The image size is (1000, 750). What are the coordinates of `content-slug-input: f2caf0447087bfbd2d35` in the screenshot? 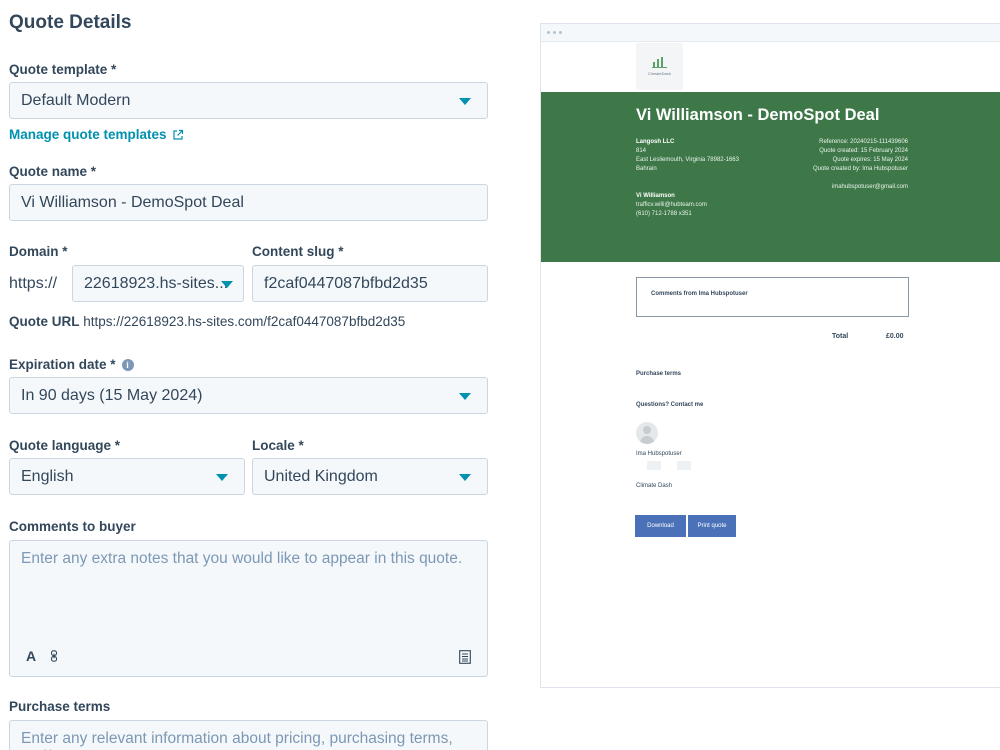 It's located at (370, 283).